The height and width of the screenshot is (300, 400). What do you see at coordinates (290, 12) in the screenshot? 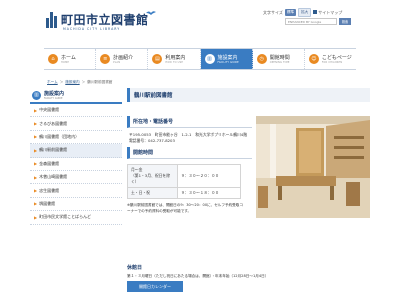
I see `font-size-standard-button: 標準` at bounding box center [290, 12].